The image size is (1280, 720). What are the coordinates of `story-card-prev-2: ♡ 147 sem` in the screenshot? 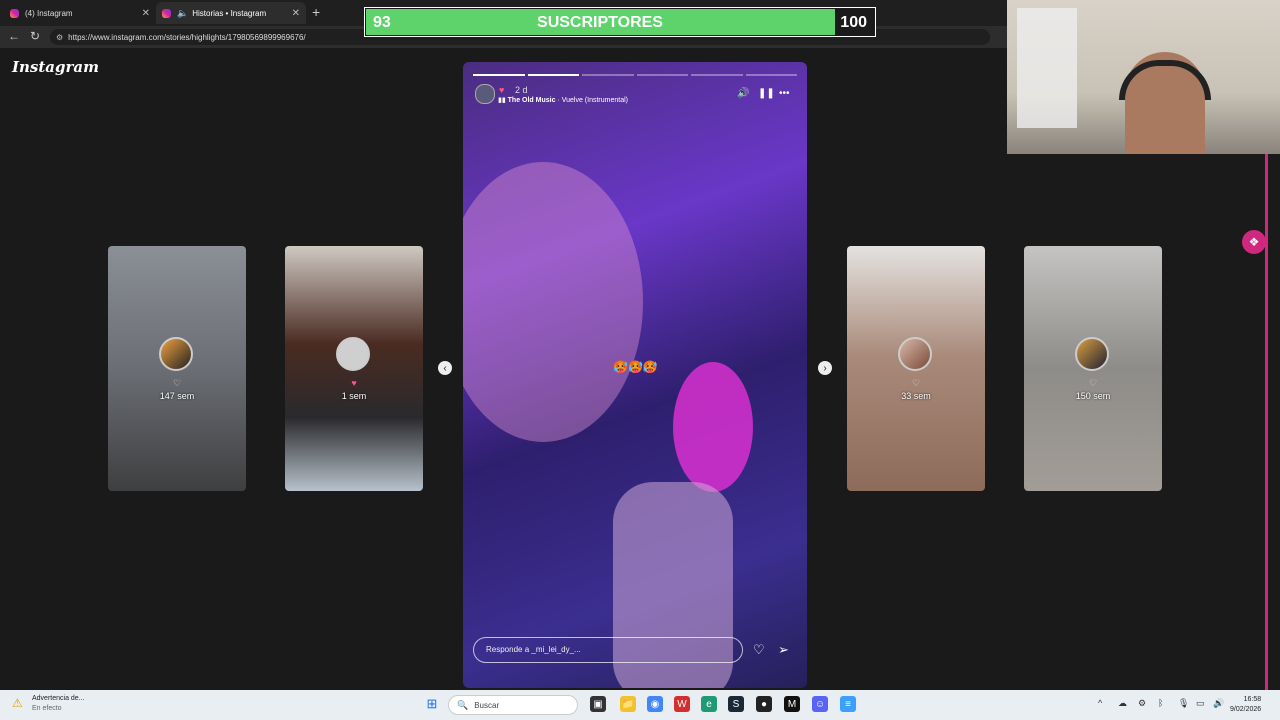 It's located at (177, 368).